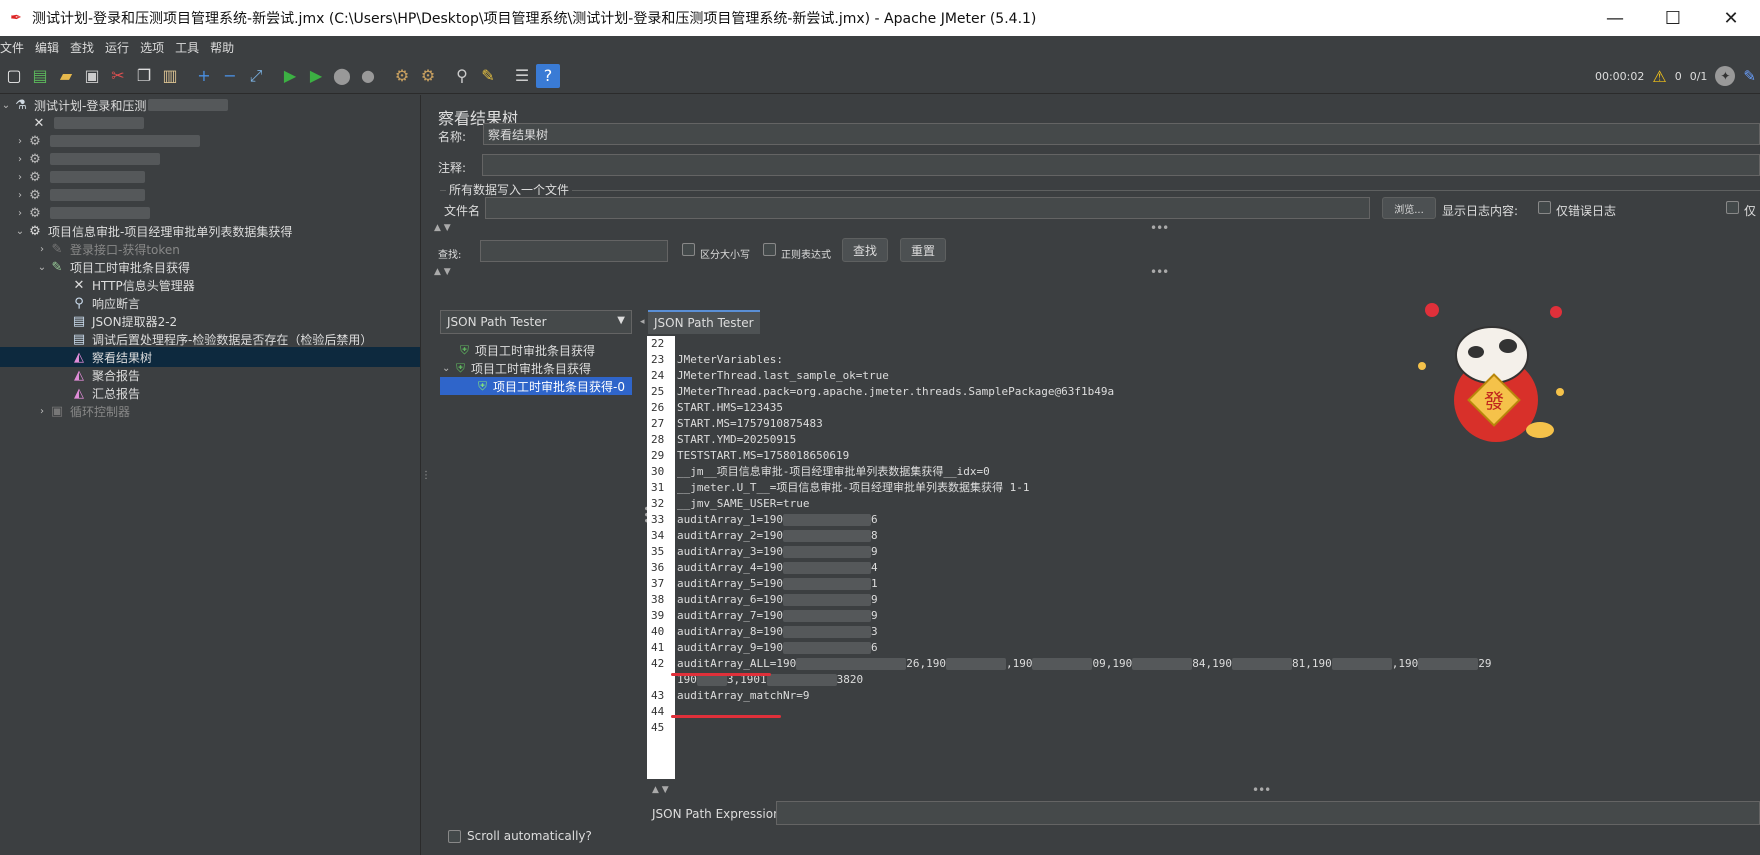 This screenshot has height=855, width=1760. What do you see at coordinates (1268, 813) in the screenshot?
I see `expression-input` at bounding box center [1268, 813].